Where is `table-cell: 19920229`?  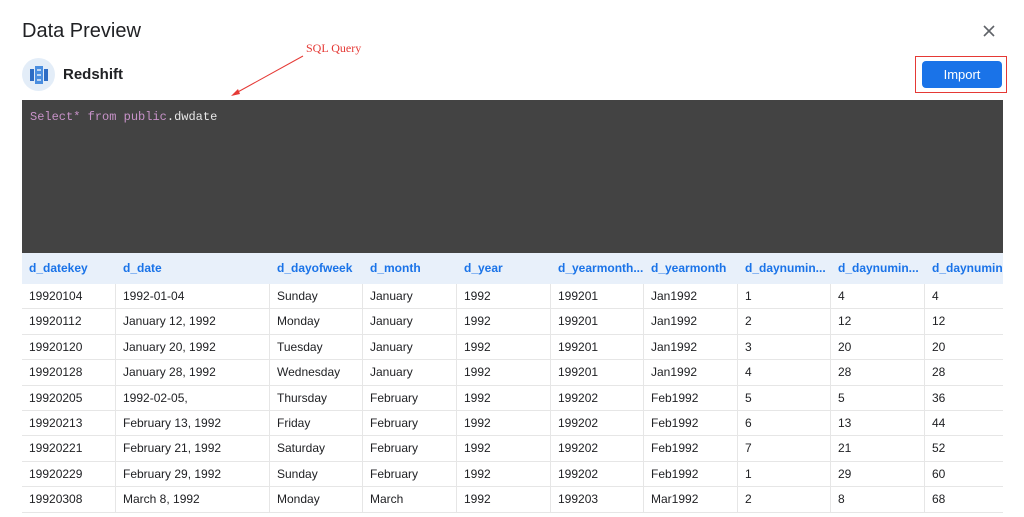
table-cell: 19920229 is located at coordinates (69, 474).